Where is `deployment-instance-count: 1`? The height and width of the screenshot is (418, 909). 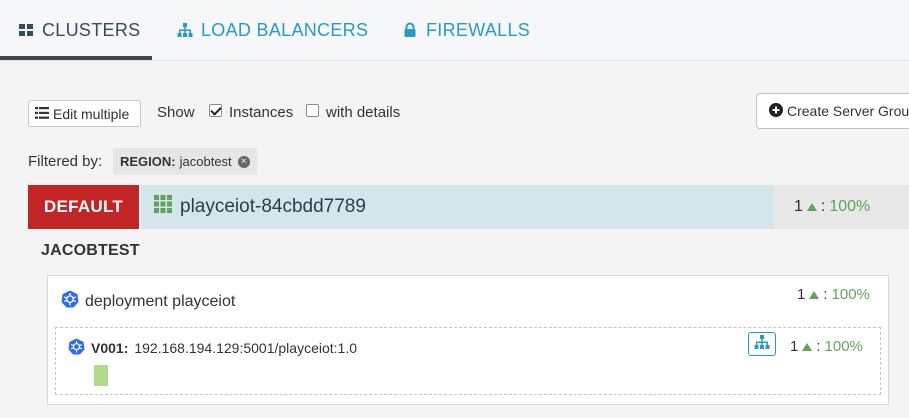
deployment-instance-count: 1 is located at coordinates (801, 294).